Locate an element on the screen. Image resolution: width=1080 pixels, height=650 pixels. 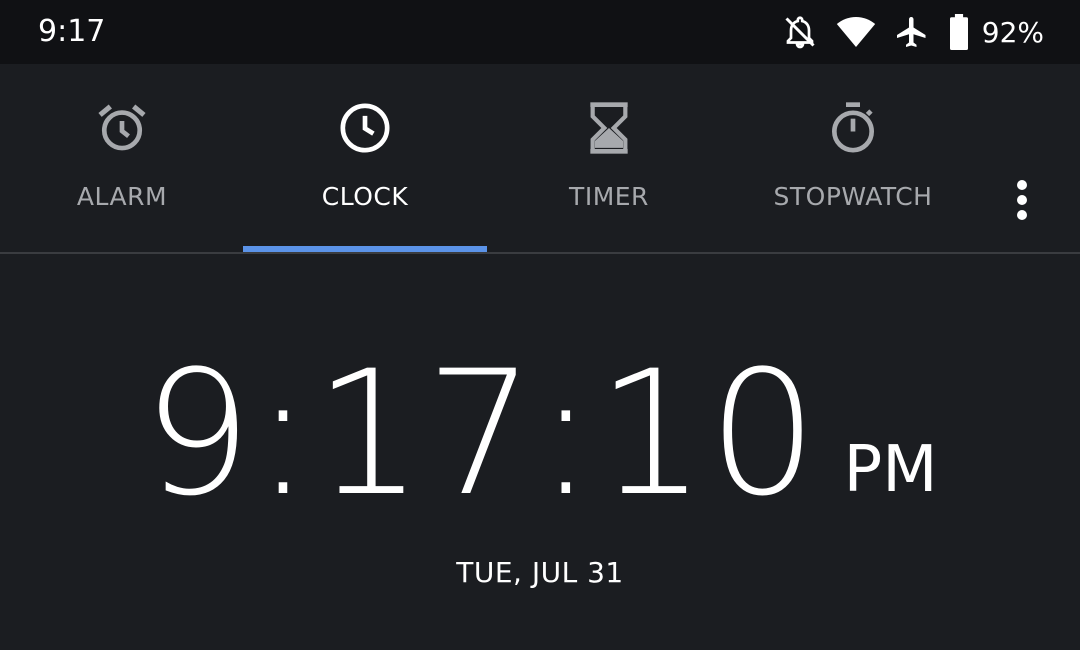
tab-label-alarm: ALARM is located at coordinates (122, 196).